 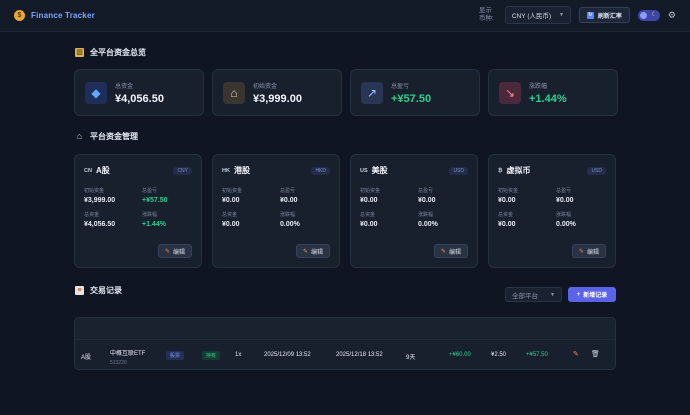 What do you see at coordinates (345, 329) in the screenshot?
I see `table-header` at bounding box center [345, 329].